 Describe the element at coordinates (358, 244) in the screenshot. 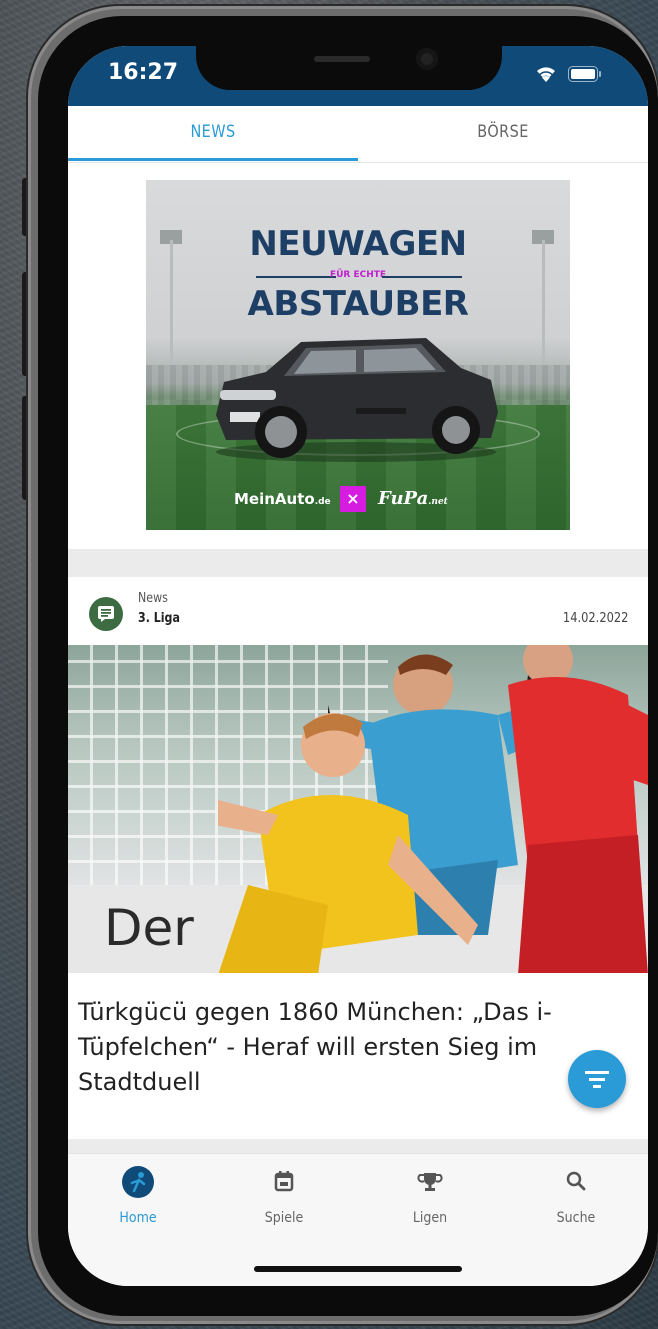

I see `ad-title-line1: NEUWAGEN` at that location.